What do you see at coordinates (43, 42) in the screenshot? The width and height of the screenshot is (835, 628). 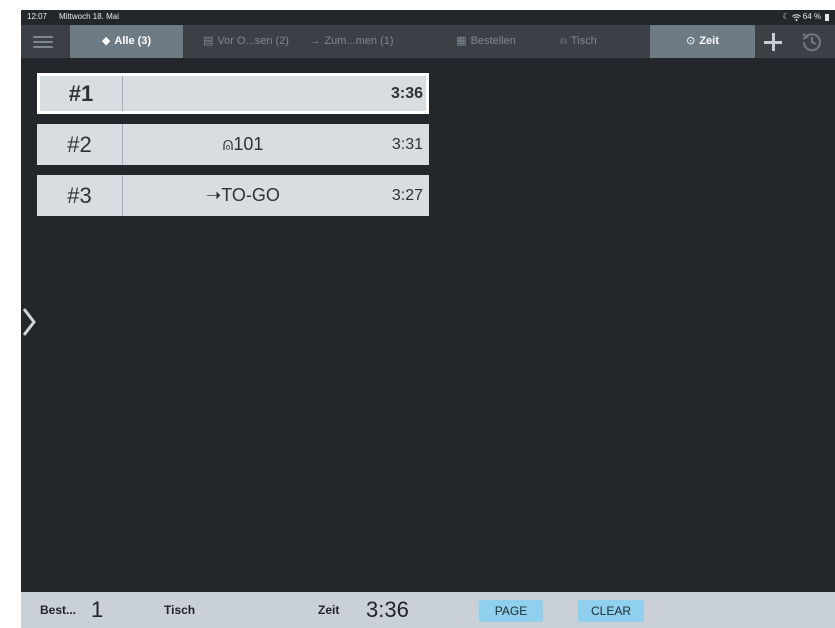 I see `menu-icon` at bounding box center [43, 42].